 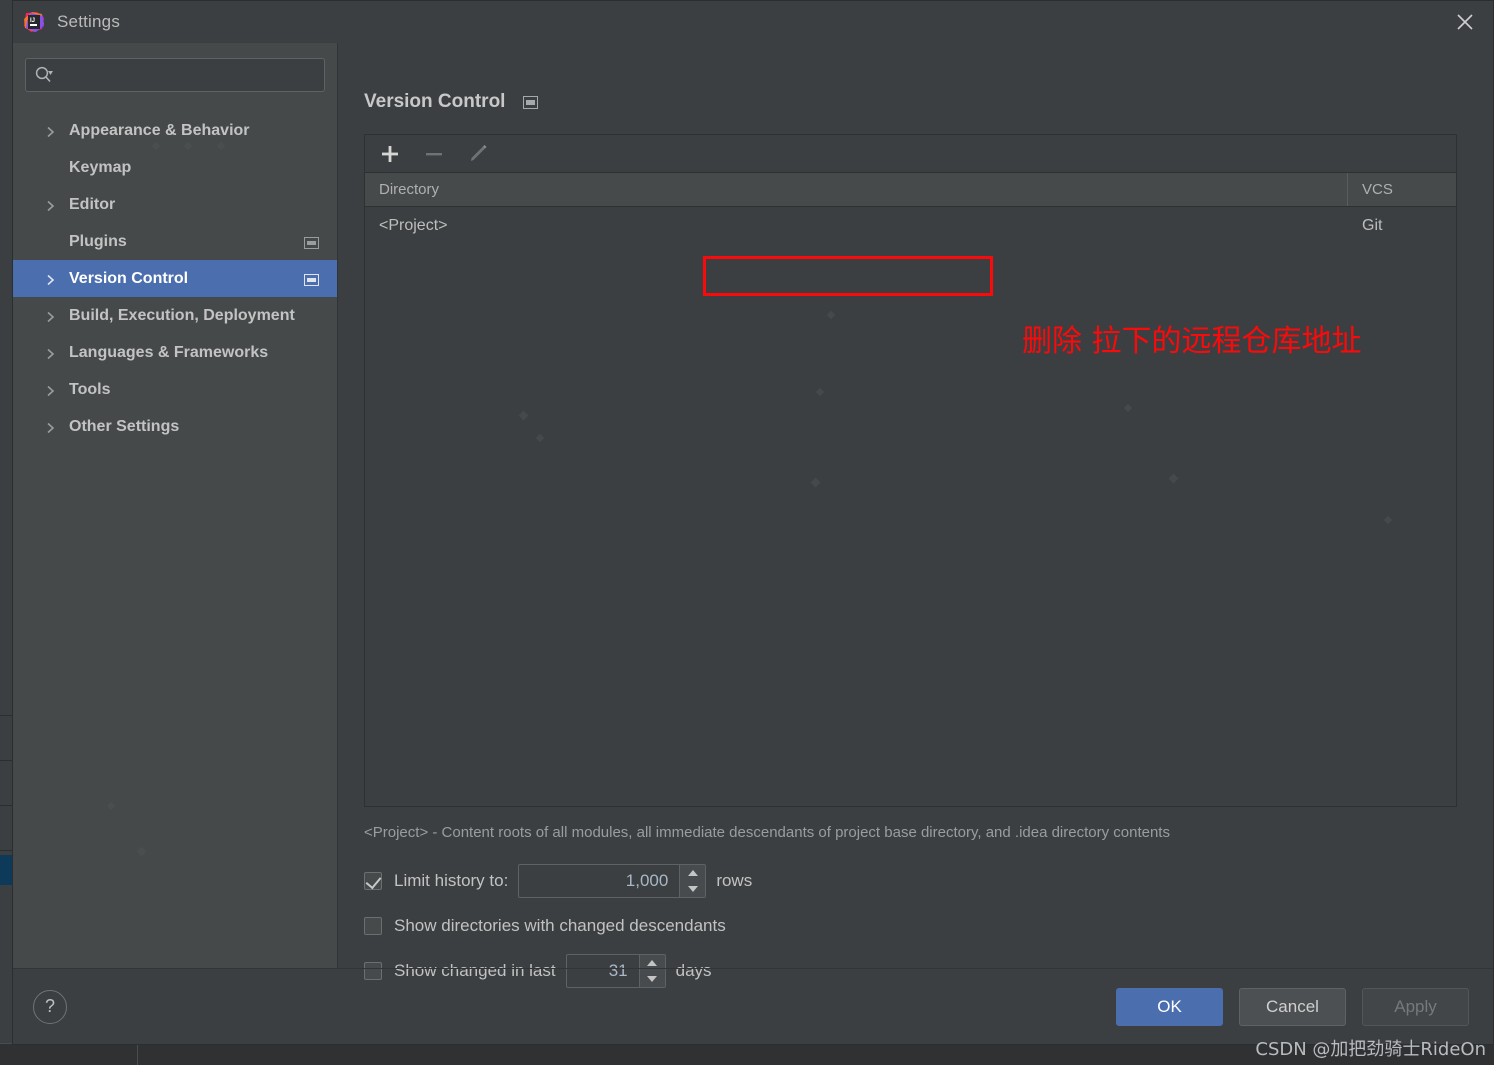 What do you see at coordinates (124, 426) in the screenshot?
I see `sidebar-item-label: Other Settings` at bounding box center [124, 426].